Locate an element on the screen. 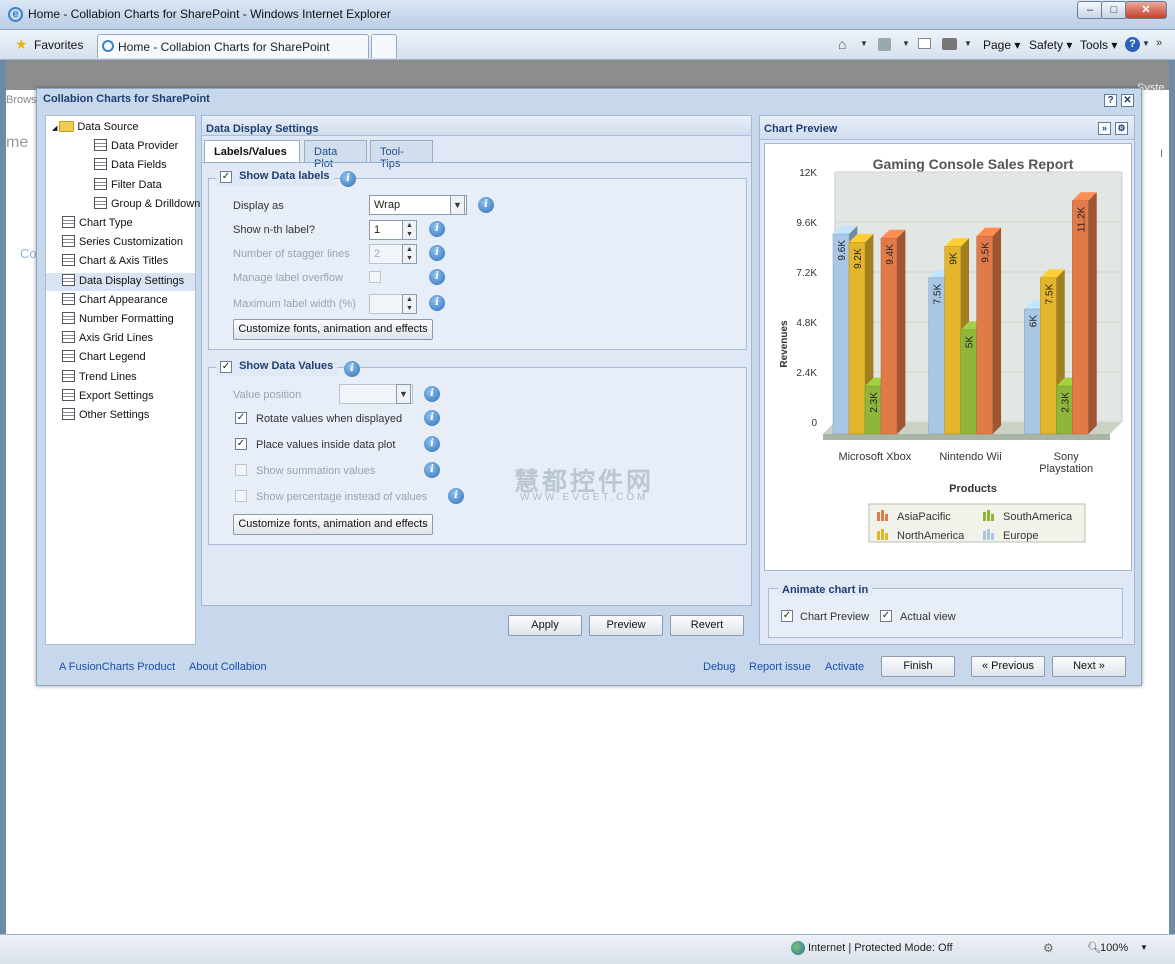 The height and width of the screenshot is (964, 1175). toolbar-chevron-icon: » is located at coordinates (1159, 43).